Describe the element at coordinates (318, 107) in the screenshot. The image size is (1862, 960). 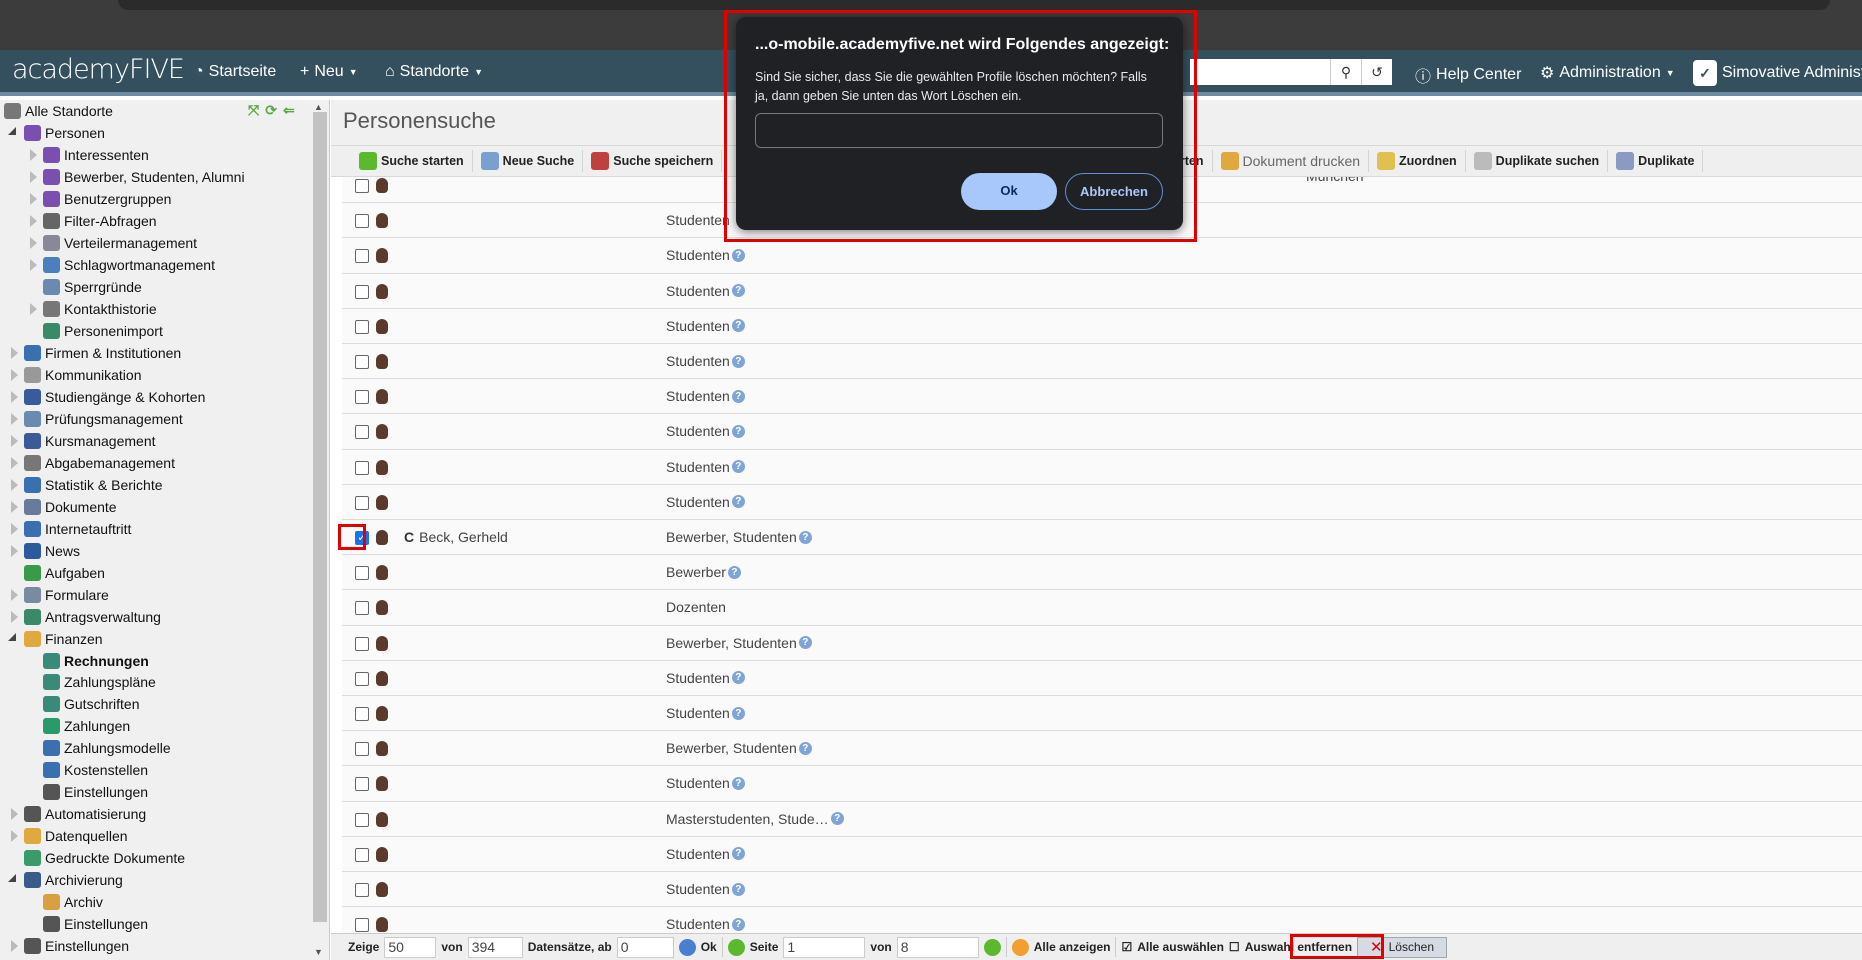
I see `scroll-up-icon: ▲` at that location.